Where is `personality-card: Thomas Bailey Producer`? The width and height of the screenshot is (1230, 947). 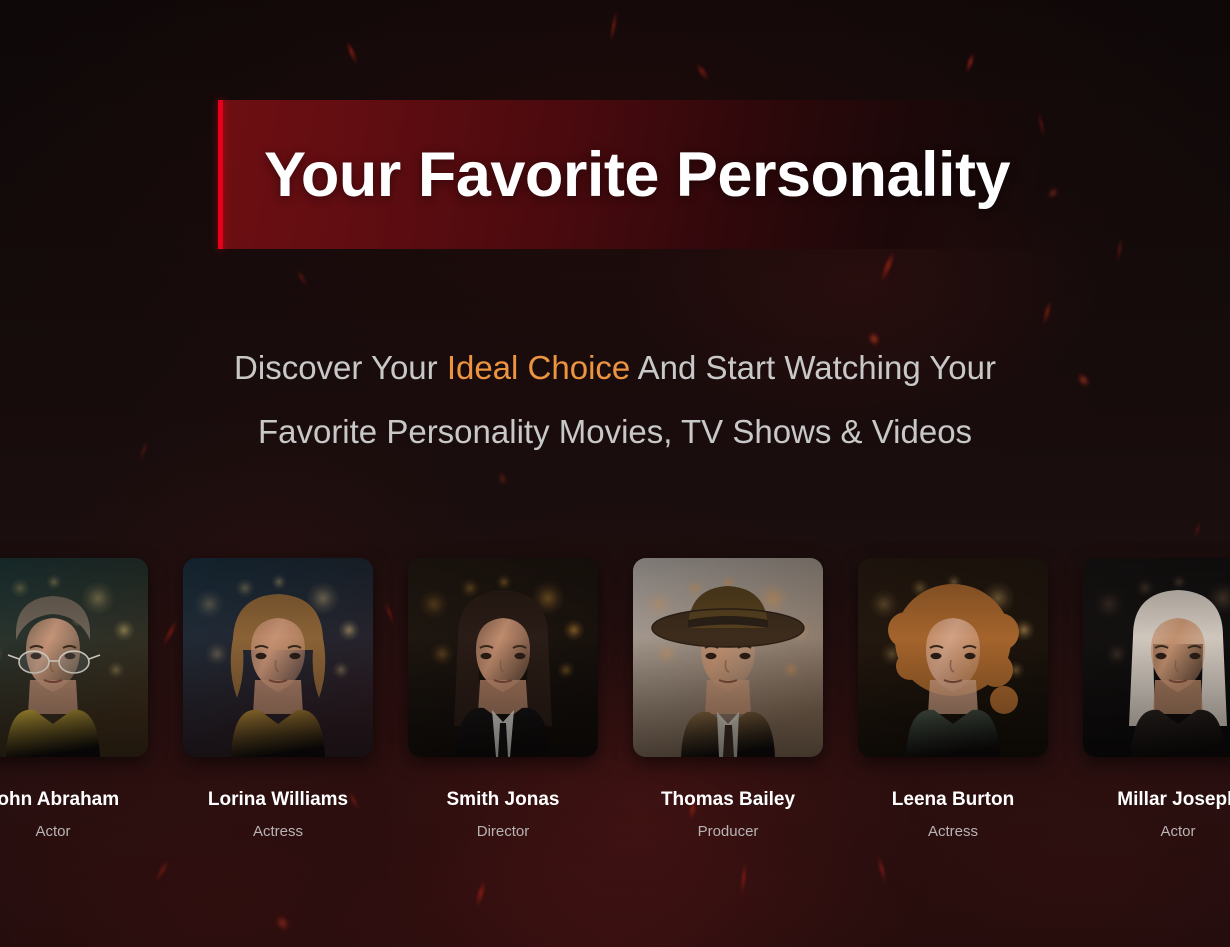 personality-card: Thomas Bailey Producer is located at coordinates (728, 699).